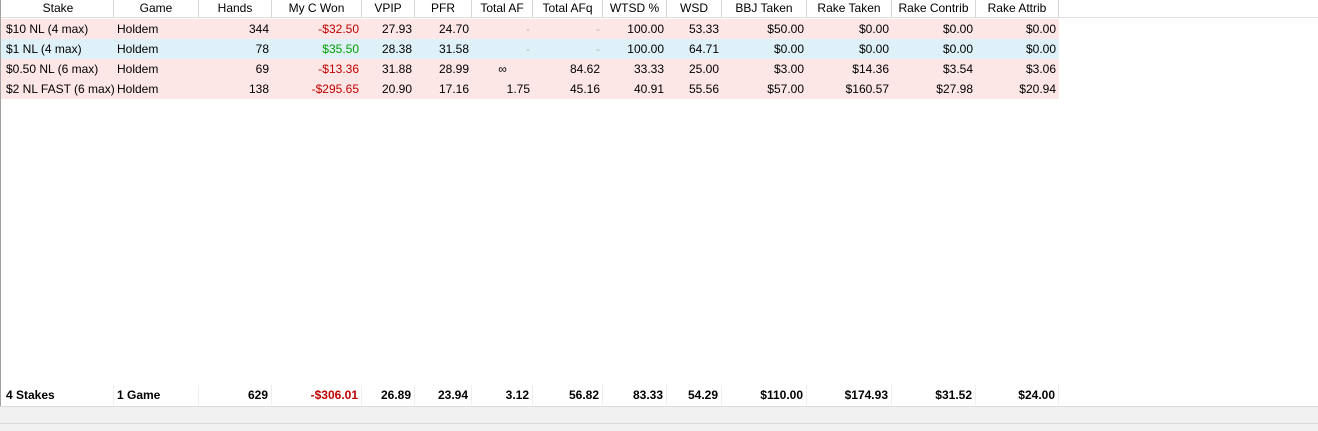  Describe the element at coordinates (1037, 89) in the screenshot. I see `cell-rake-attrib: $20.94` at that location.